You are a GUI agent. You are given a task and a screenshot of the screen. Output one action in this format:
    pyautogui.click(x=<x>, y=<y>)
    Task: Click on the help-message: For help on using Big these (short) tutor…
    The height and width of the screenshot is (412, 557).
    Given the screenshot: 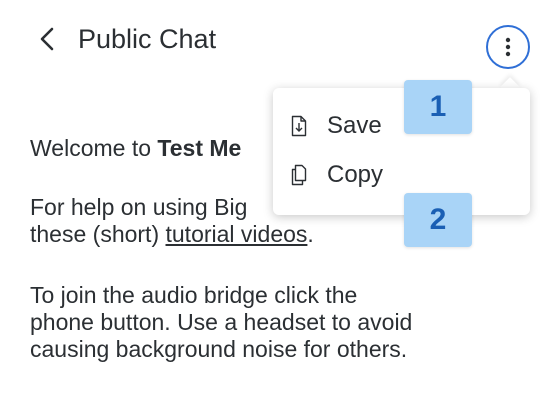 What is the action you would take?
    pyautogui.click(x=172, y=221)
    